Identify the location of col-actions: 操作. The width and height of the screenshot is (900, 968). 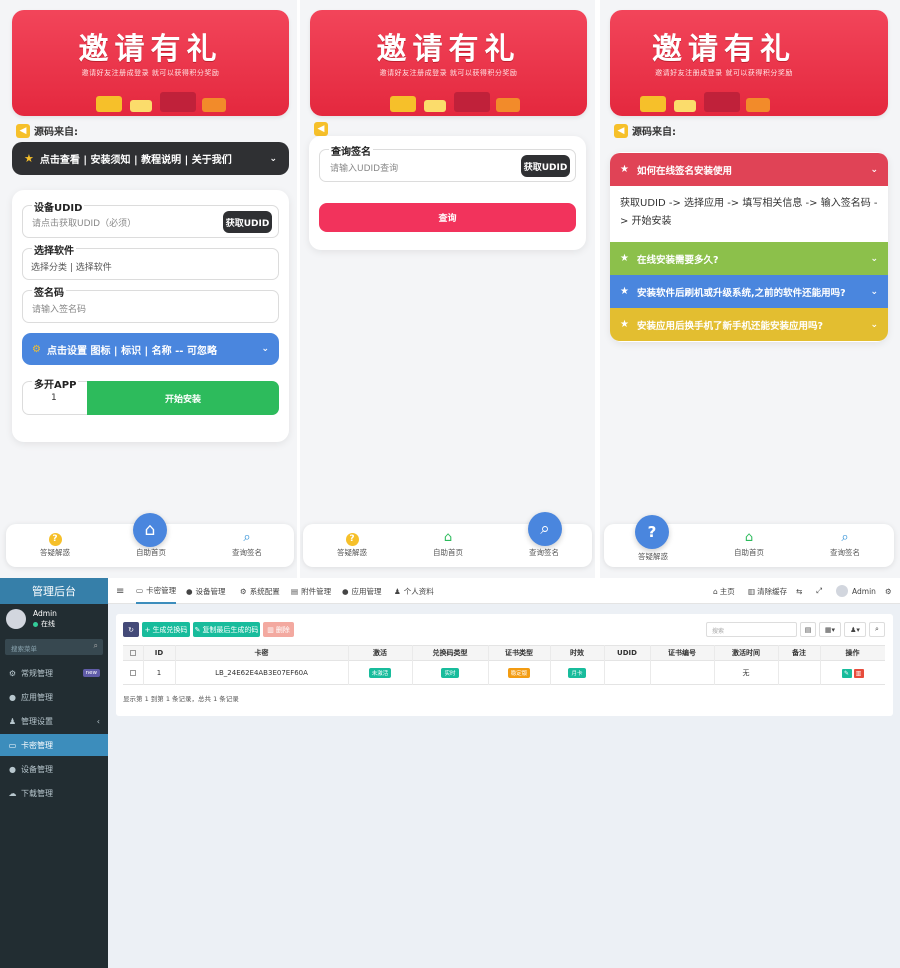
(852, 653).